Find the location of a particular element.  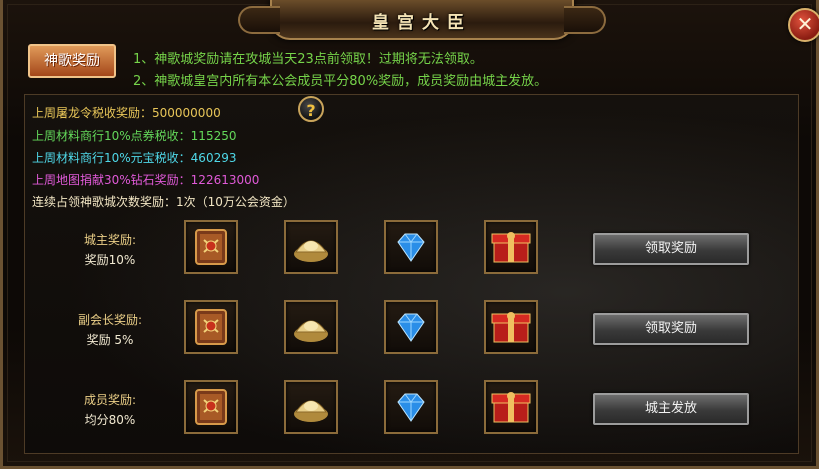

claim-reward-button-lord: 领取奖励 is located at coordinates (671, 249).